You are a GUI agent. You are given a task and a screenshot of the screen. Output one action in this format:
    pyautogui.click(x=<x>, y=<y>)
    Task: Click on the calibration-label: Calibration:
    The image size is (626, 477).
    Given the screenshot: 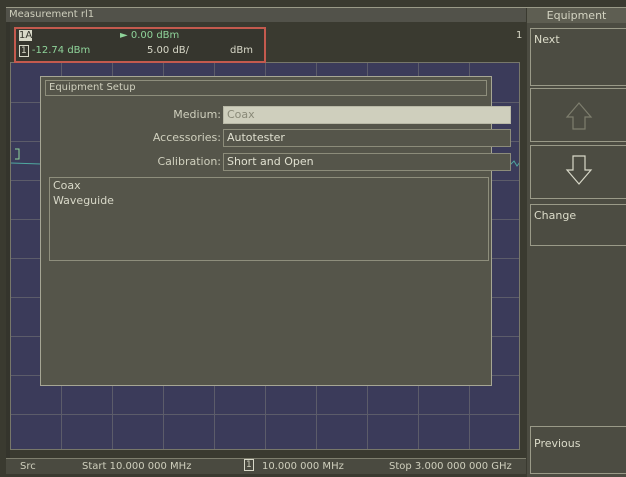 What is the action you would take?
    pyautogui.click(x=189, y=161)
    